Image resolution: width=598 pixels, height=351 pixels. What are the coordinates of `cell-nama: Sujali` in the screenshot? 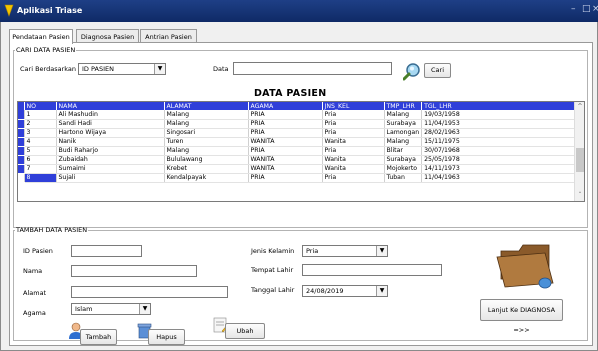 It's located at (110, 178).